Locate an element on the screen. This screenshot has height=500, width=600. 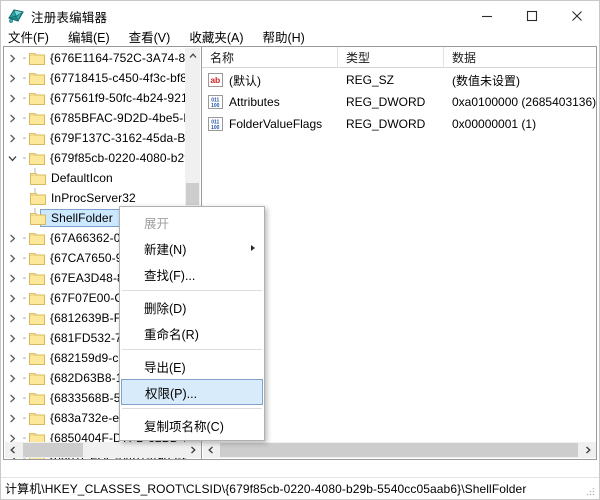
tree-node-label: {682D63B8-16 is located at coordinates (90, 378).